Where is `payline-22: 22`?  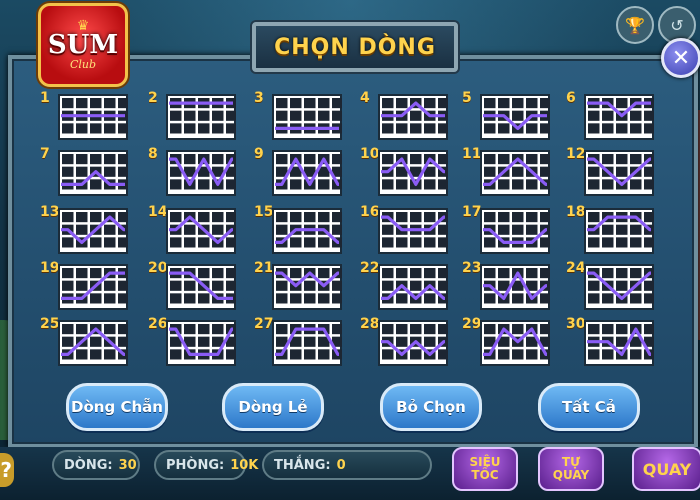 payline-22: 22 is located at coordinates (404, 285).